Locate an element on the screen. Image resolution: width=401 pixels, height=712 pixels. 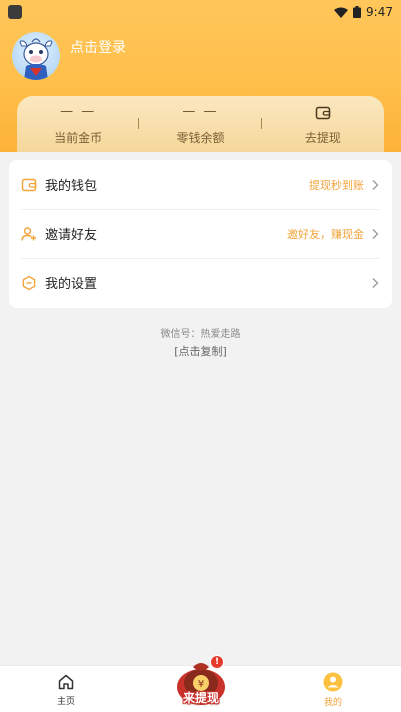
menu-item-hint: 邀好友，赚现金 is located at coordinates (325, 234).